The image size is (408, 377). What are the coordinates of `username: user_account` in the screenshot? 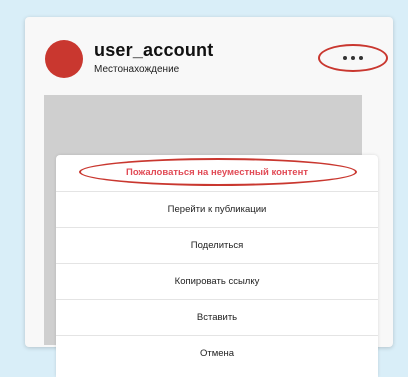 It's located at (153, 50).